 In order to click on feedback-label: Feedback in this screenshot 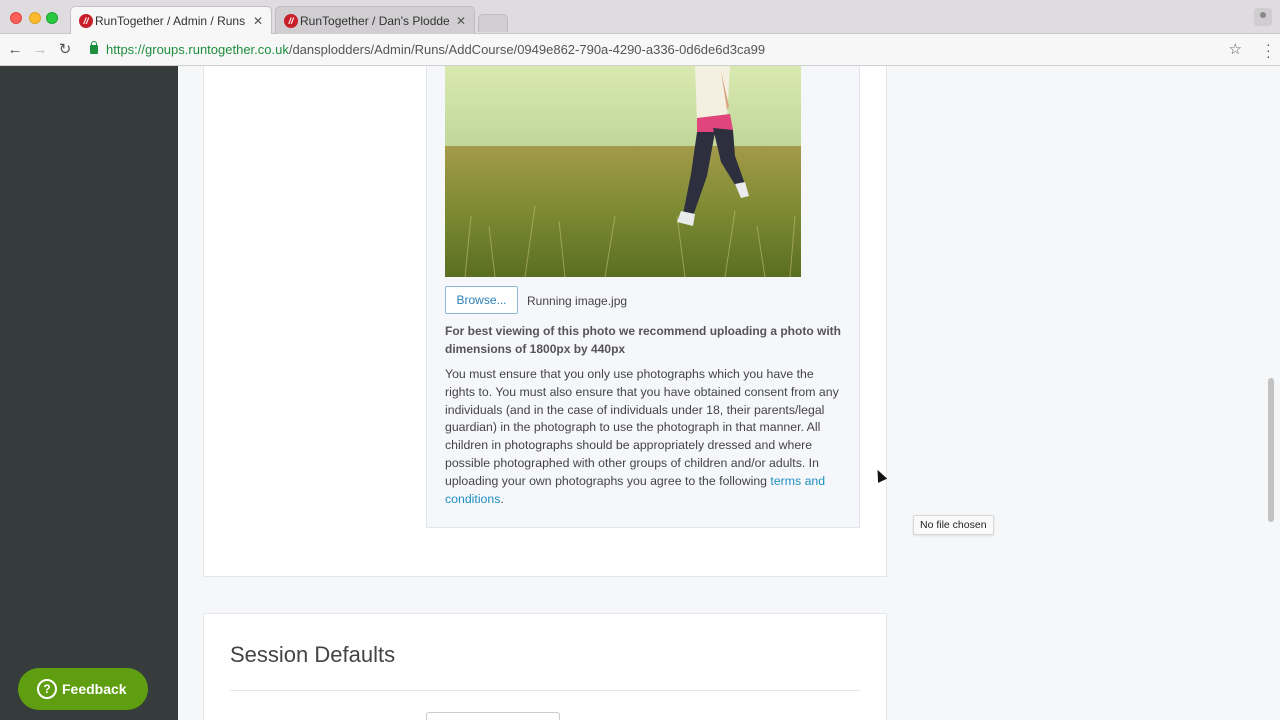, I will do `click(94, 689)`.